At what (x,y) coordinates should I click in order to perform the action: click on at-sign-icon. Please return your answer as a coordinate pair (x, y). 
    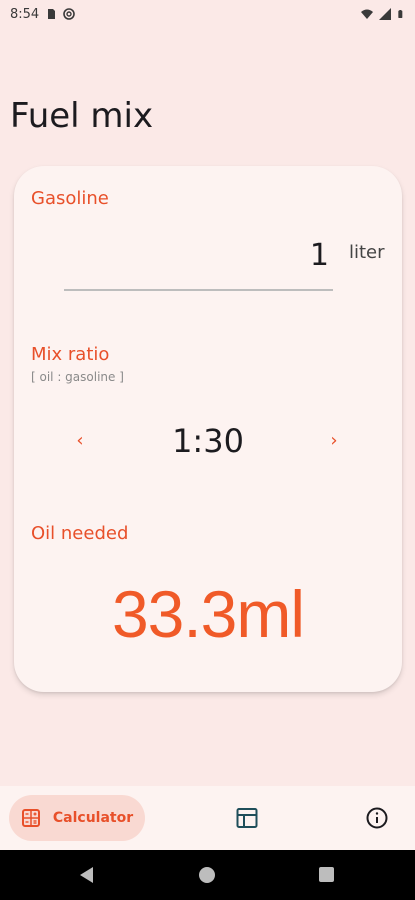
    Looking at the image, I should click on (69, 14).